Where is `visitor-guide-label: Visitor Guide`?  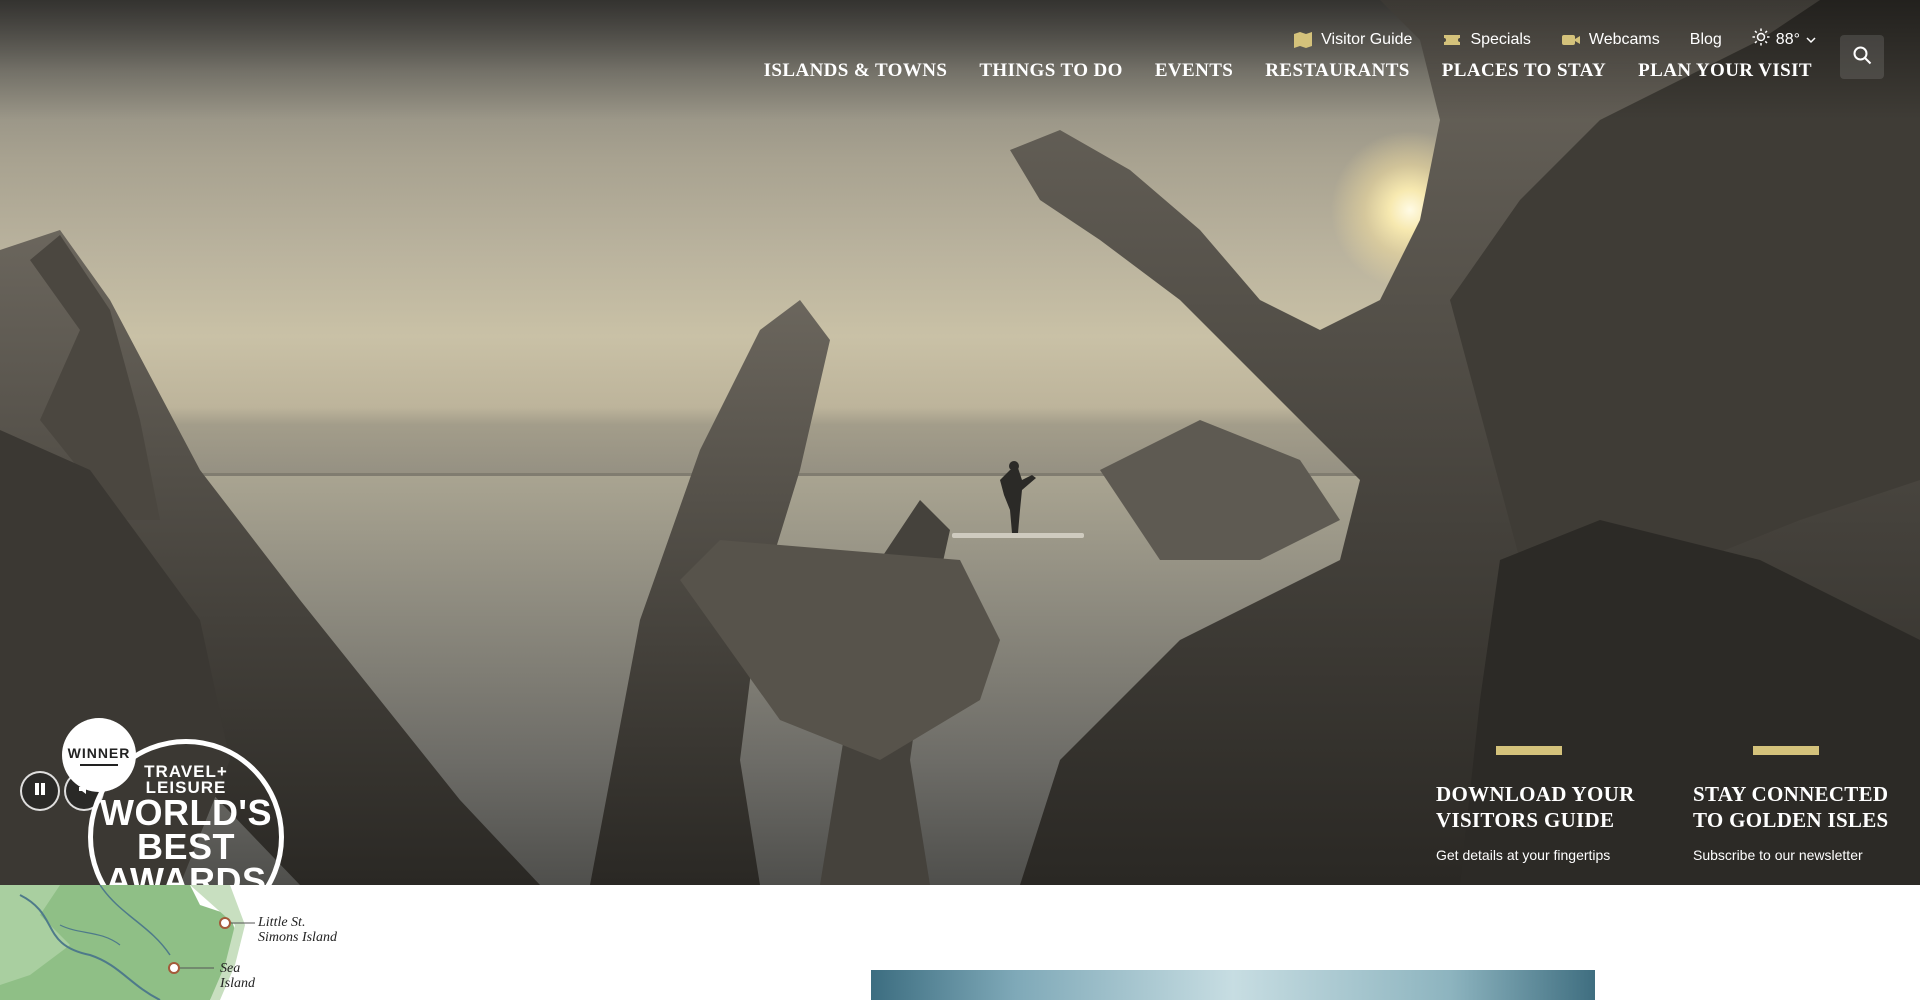
visitor-guide-label: Visitor Guide is located at coordinates (1367, 39).